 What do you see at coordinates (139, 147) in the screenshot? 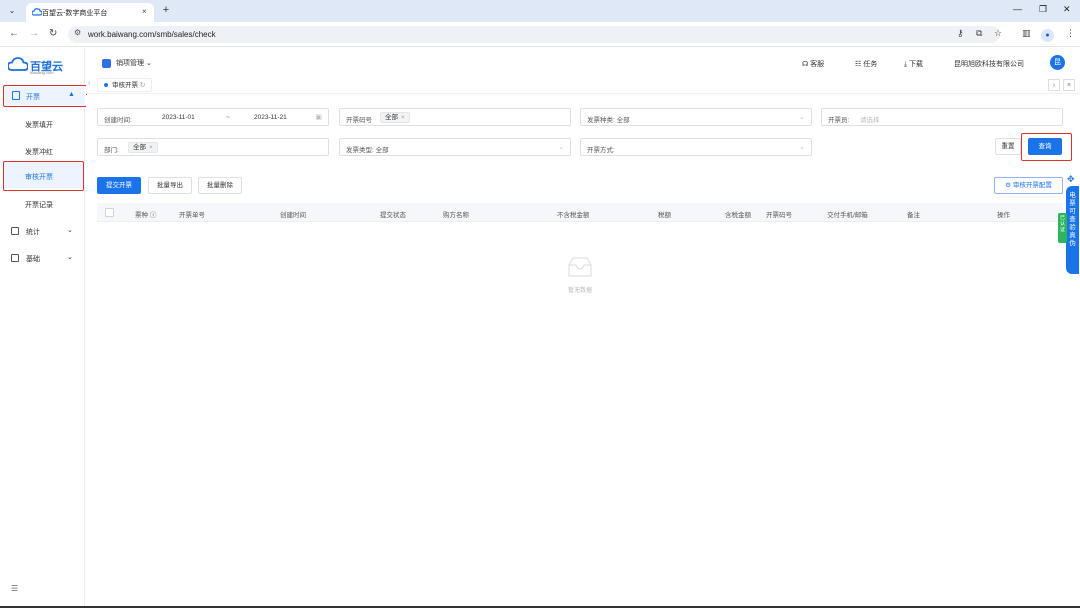
I see `chip-label: 全部` at bounding box center [139, 147].